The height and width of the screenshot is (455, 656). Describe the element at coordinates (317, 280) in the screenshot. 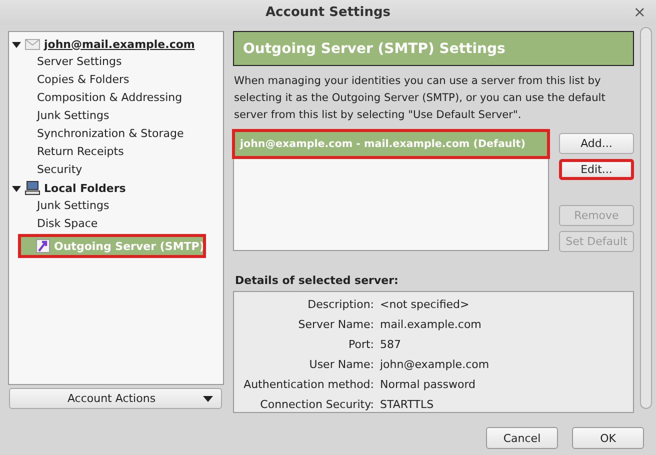

I see `details-title: Details of selected server:` at that location.